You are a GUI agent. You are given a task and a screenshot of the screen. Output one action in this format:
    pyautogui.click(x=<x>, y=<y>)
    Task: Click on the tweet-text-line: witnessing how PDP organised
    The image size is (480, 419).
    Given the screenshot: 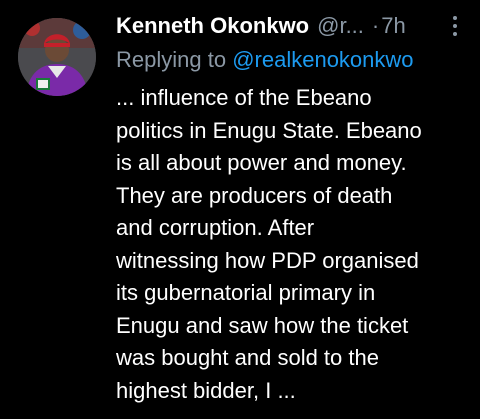 What is the action you would take?
    pyautogui.click(x=267, y=260)
    